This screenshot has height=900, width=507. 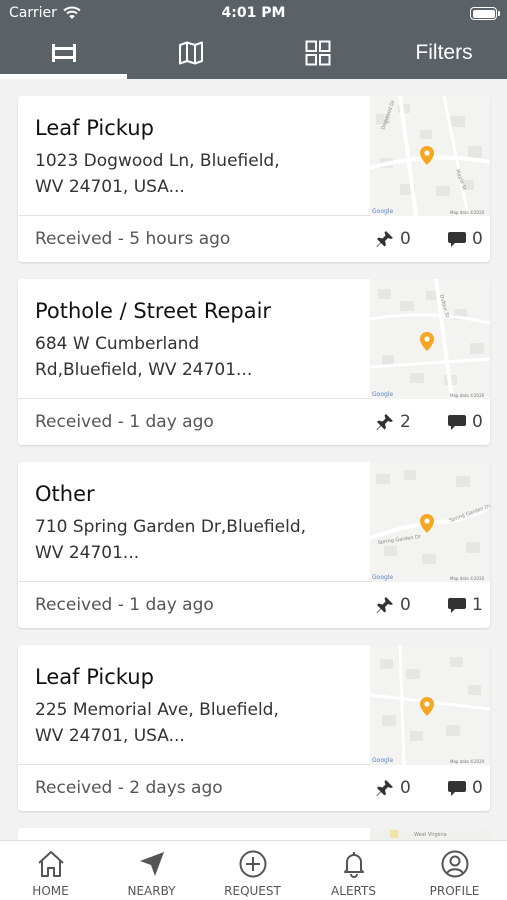 What do you see at coordinates (354, 865) in the screenshot?
I see `bell-icon` at bounding box center [354, 865].